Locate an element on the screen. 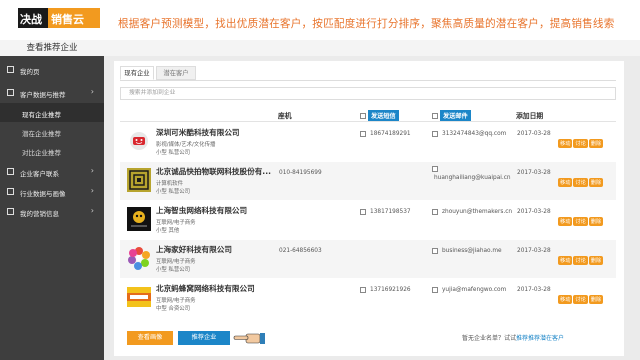 This screenshot has height=360, width=640. sidebar-item-label: 客户数据与推荐 is located at coordinates (43, 95).